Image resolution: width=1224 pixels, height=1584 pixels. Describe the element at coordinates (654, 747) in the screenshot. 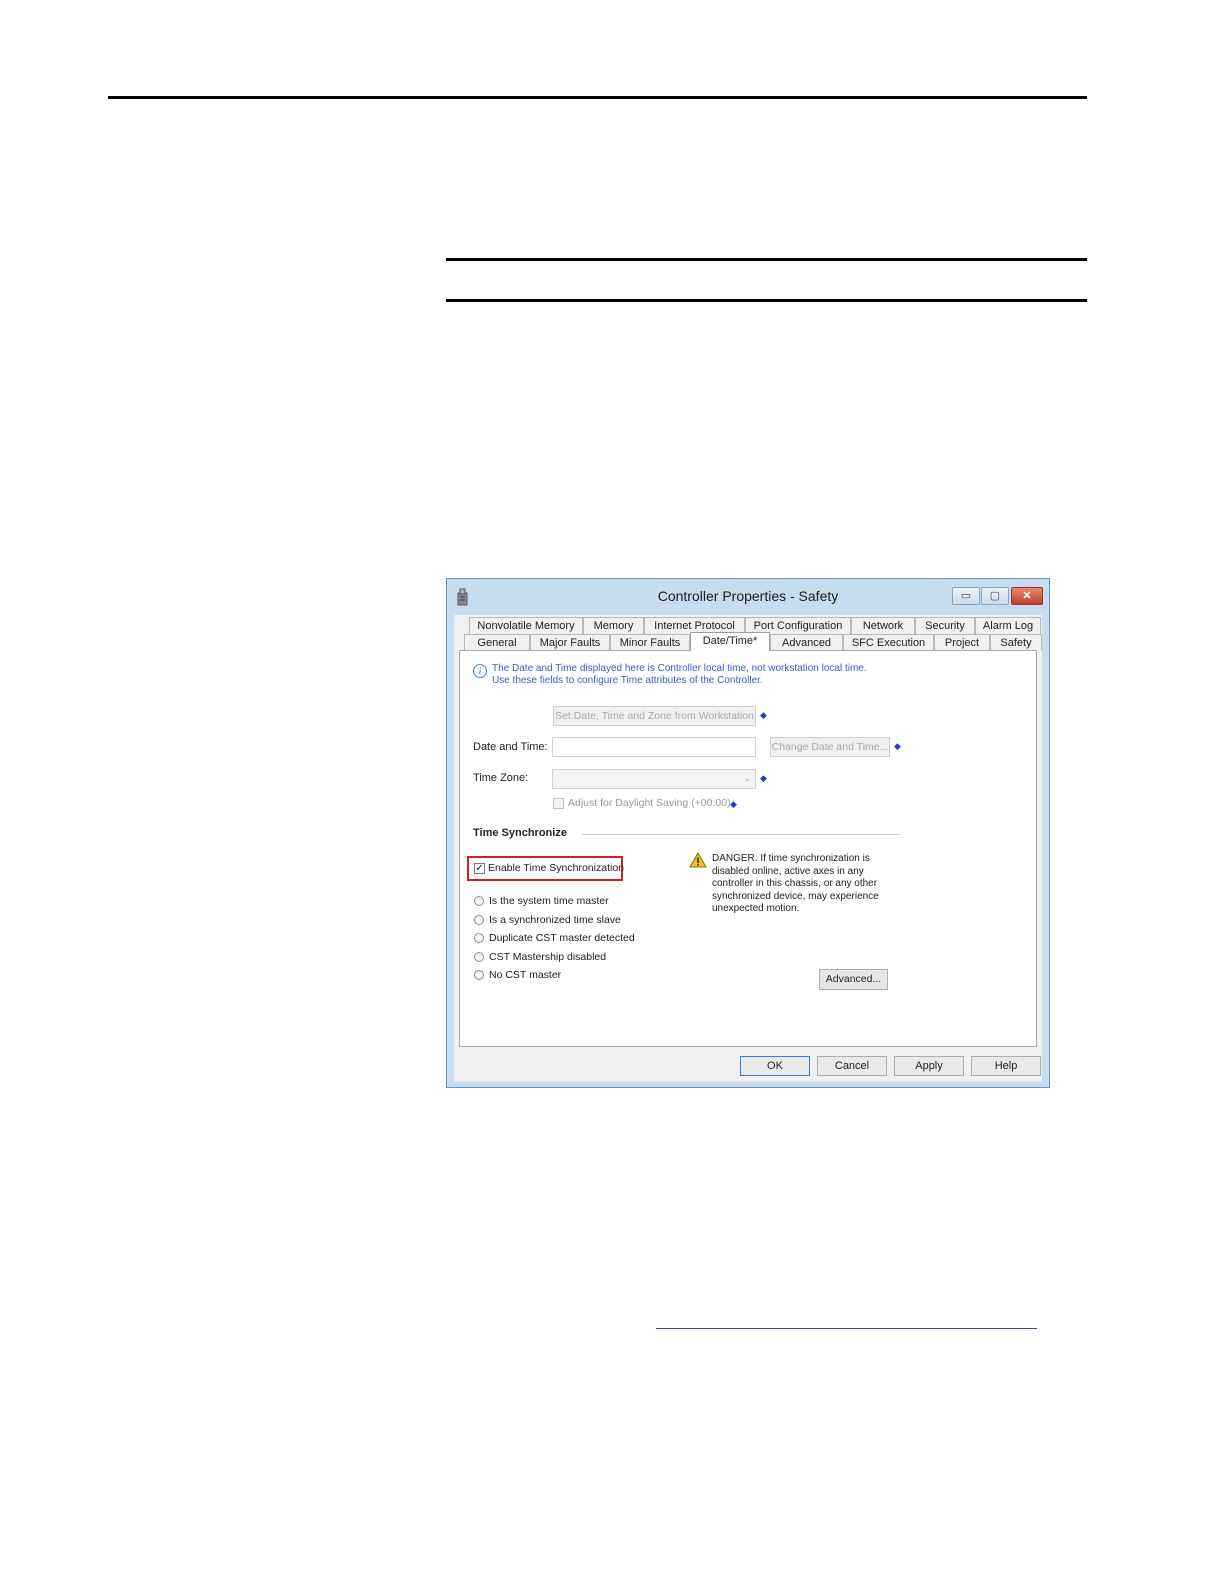

I see `date-time-field` at that location.